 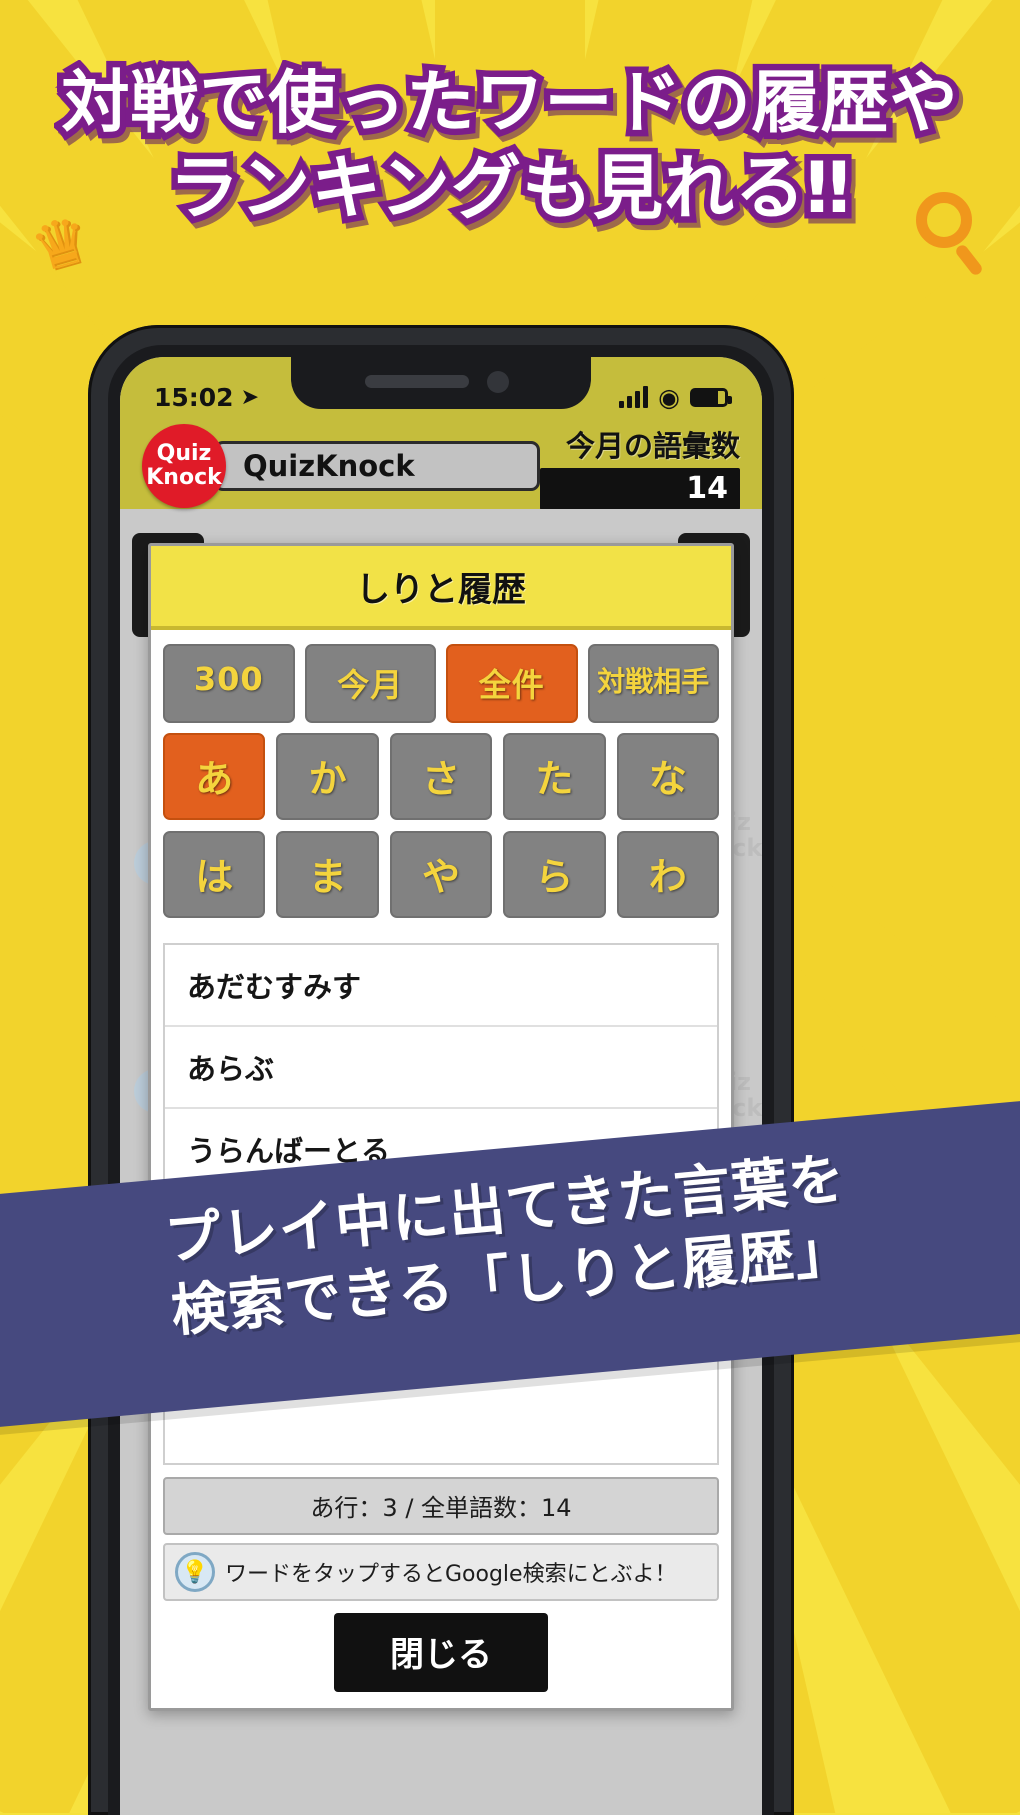 What do you see at coordinates (417, 381) in the screenshot?
I see `earpiece-speaker` at bounding box center [417, 381].